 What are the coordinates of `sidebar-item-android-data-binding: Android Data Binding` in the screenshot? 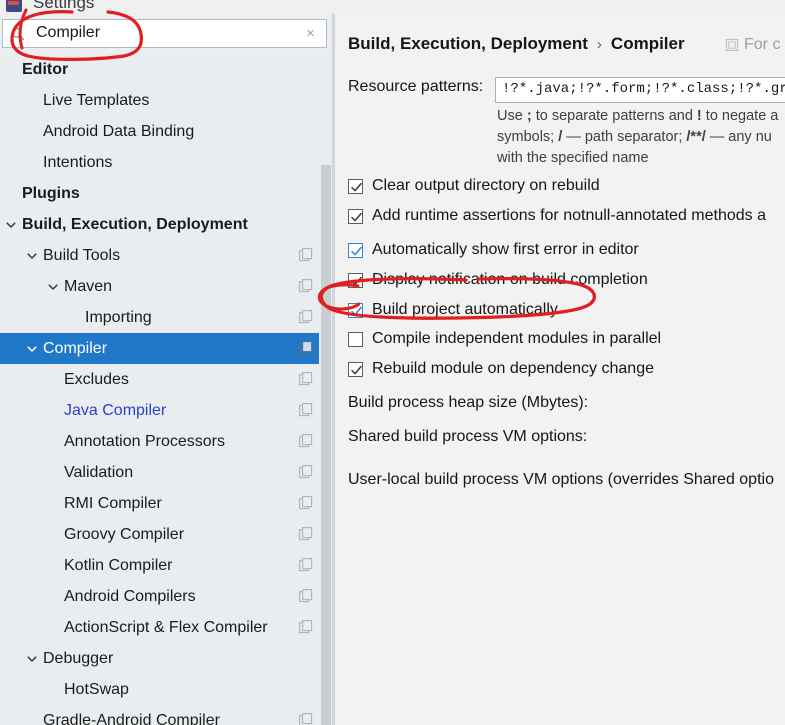 It's located at (166, 131).